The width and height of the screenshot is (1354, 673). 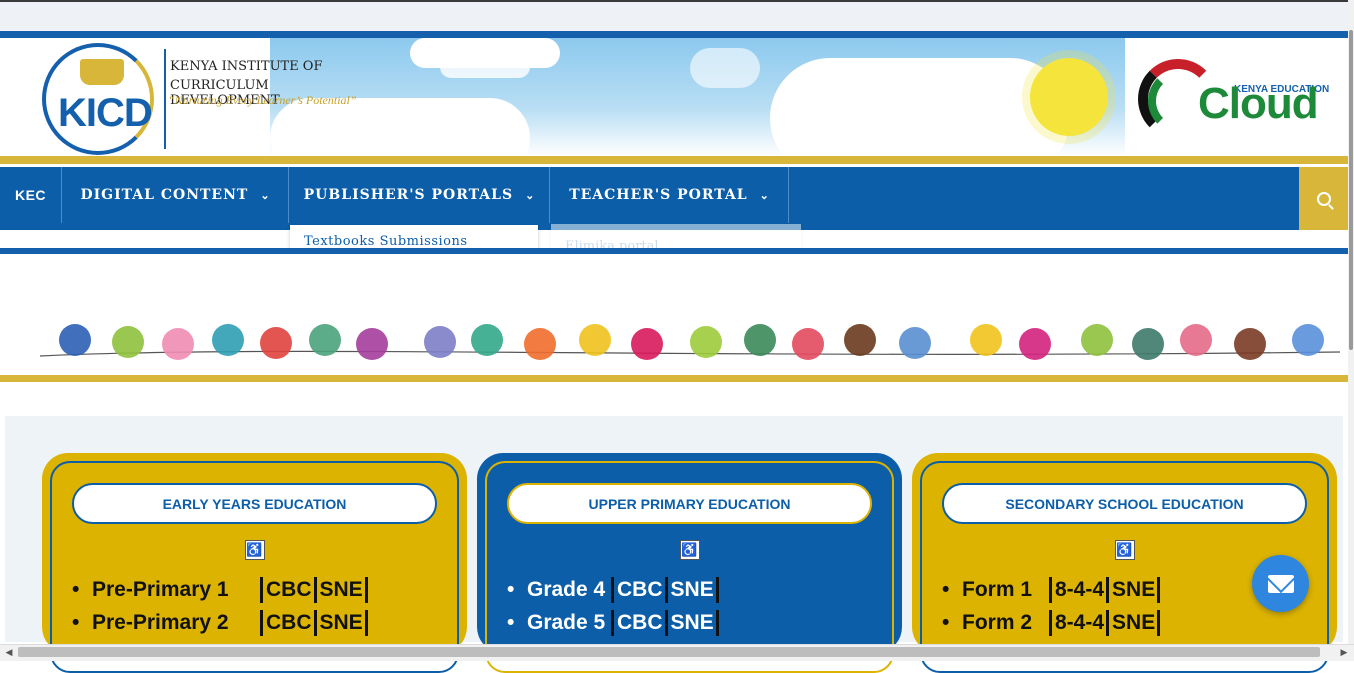 I want to click on scroll-right-arrow-icon: ▶, so click(x=1344, y=652).